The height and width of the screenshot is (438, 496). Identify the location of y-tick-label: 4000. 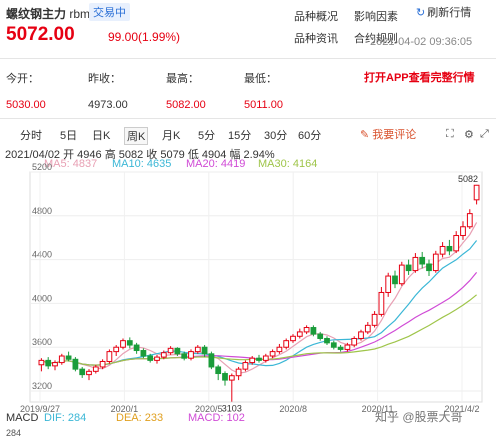
(42, 298).